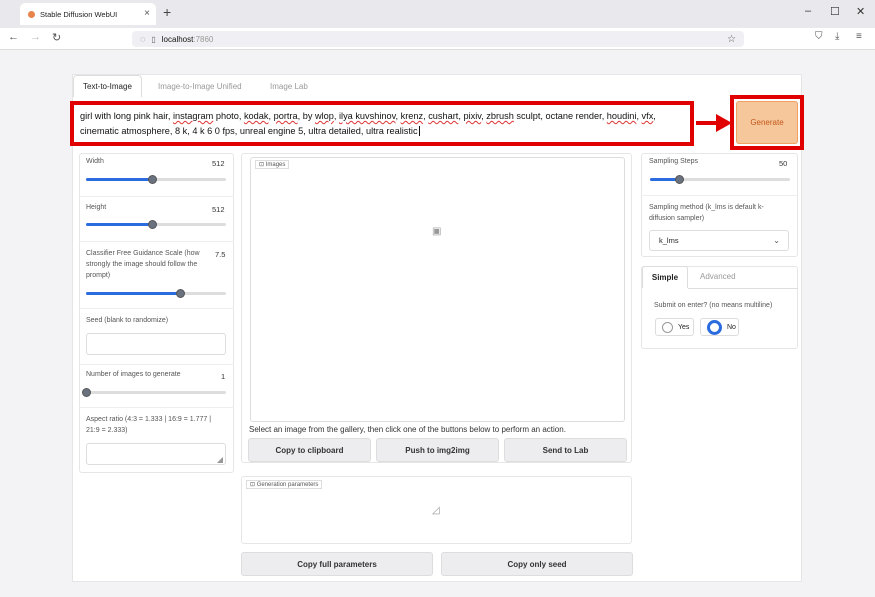  Describe the element at coordinates (287, 485) in the screenshot. I see `gen-params-label-text: Generation parameters` at that location.